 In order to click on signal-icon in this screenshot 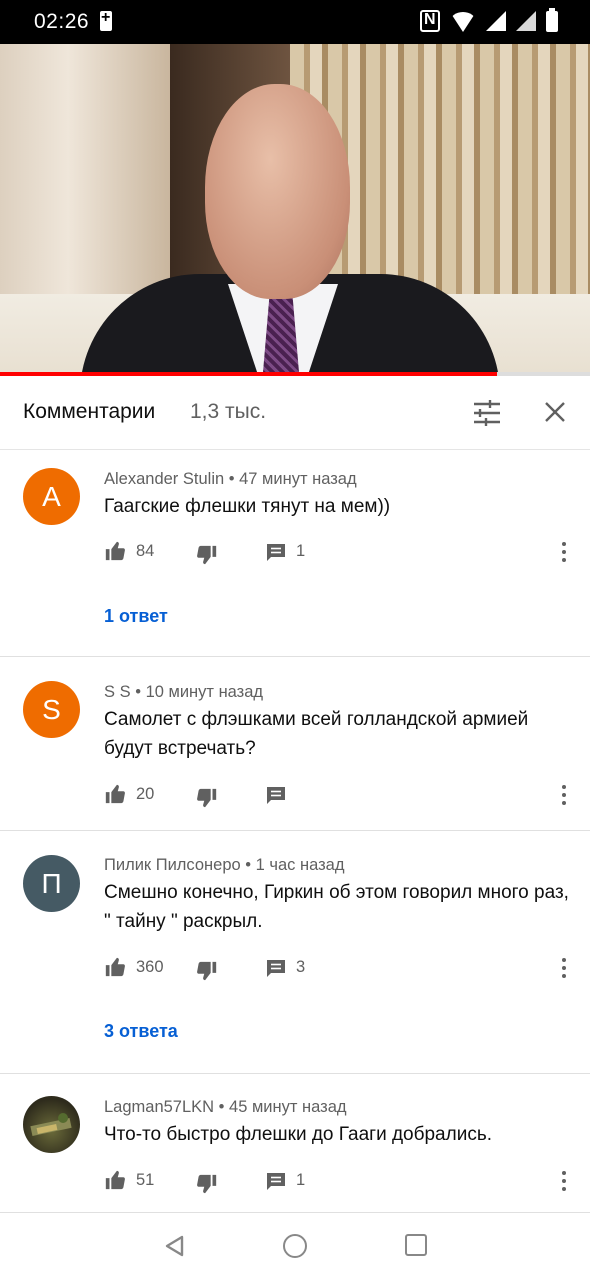, I will do `click(496, 21)`.